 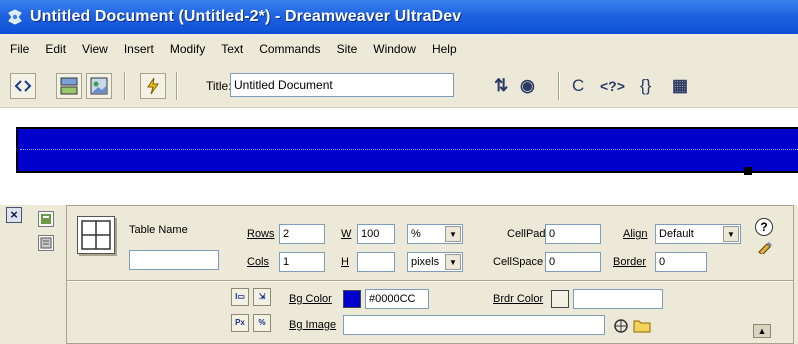 What do you see at coordinates (240, 297) in the screenshot?
I see `clear-heights-button: I▭` at bounding box center [240, 297].